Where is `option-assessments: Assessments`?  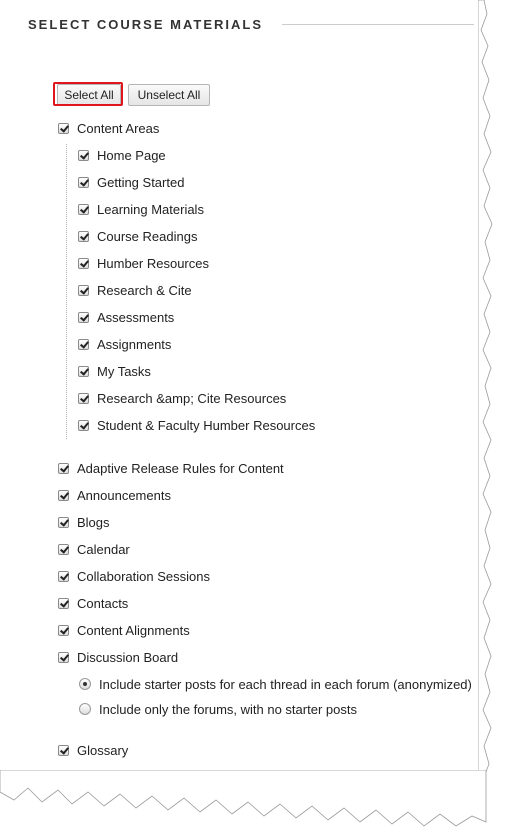
option-assessments: Assessments is located at coordinates (126, 317).